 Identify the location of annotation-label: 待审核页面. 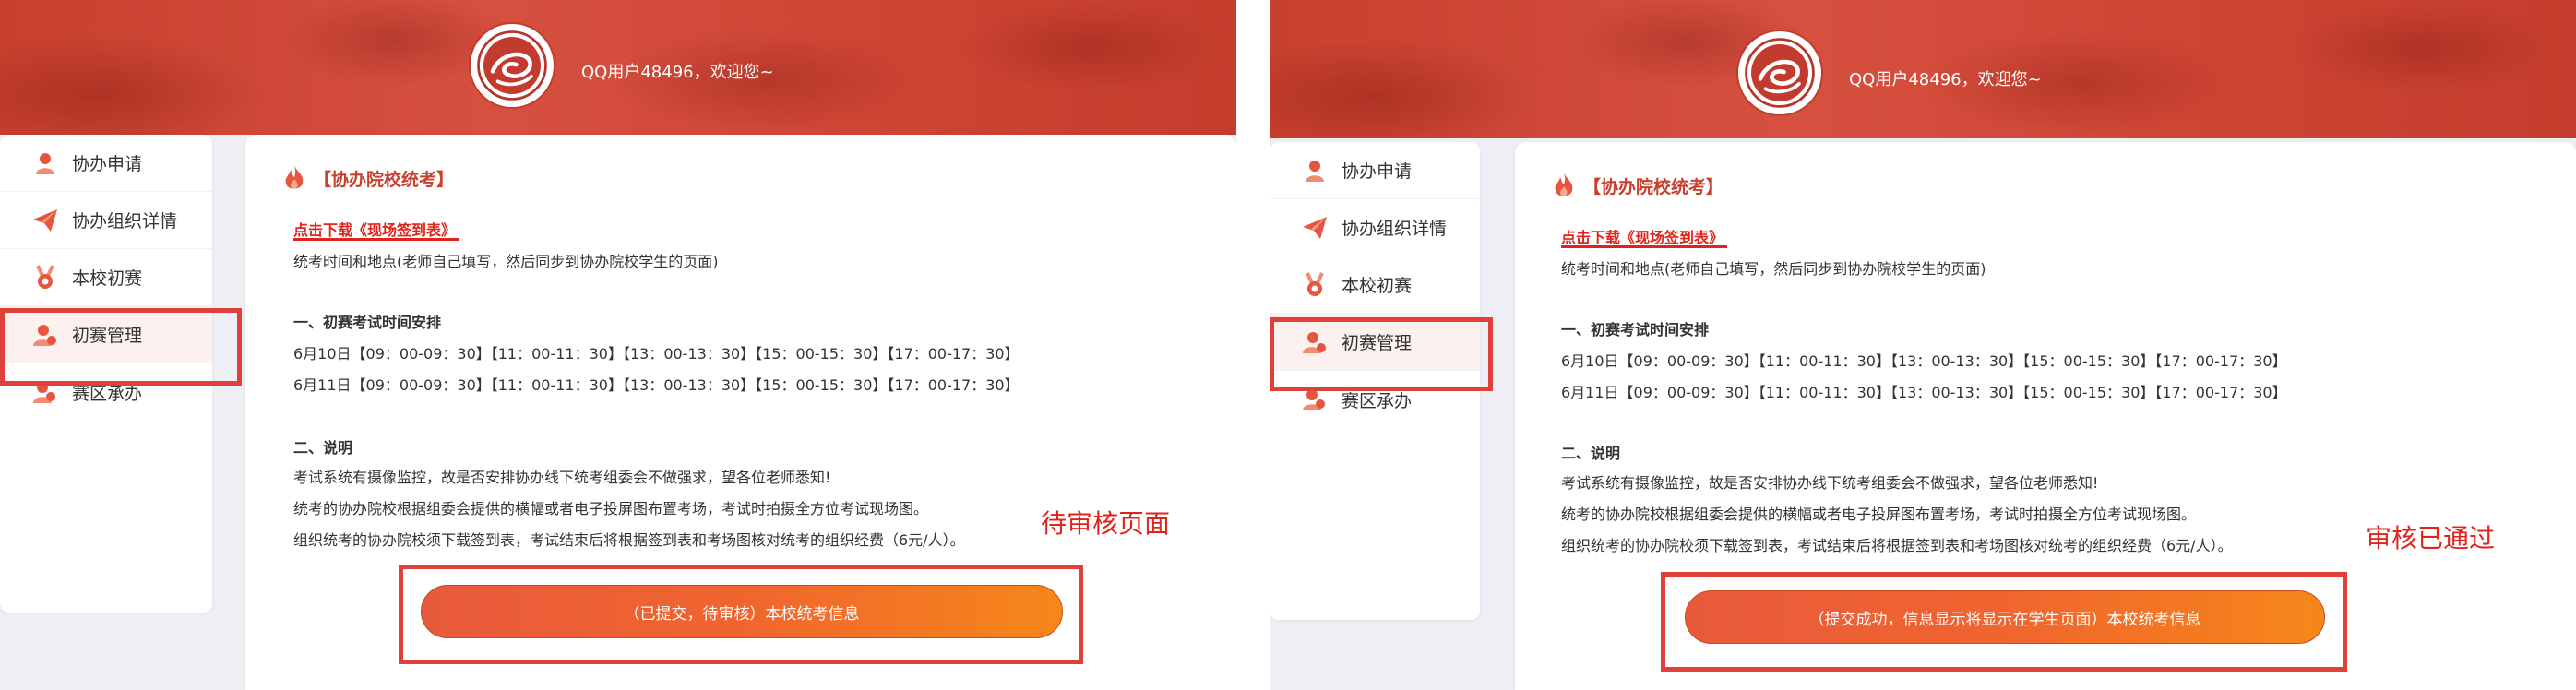
(1106, 524).